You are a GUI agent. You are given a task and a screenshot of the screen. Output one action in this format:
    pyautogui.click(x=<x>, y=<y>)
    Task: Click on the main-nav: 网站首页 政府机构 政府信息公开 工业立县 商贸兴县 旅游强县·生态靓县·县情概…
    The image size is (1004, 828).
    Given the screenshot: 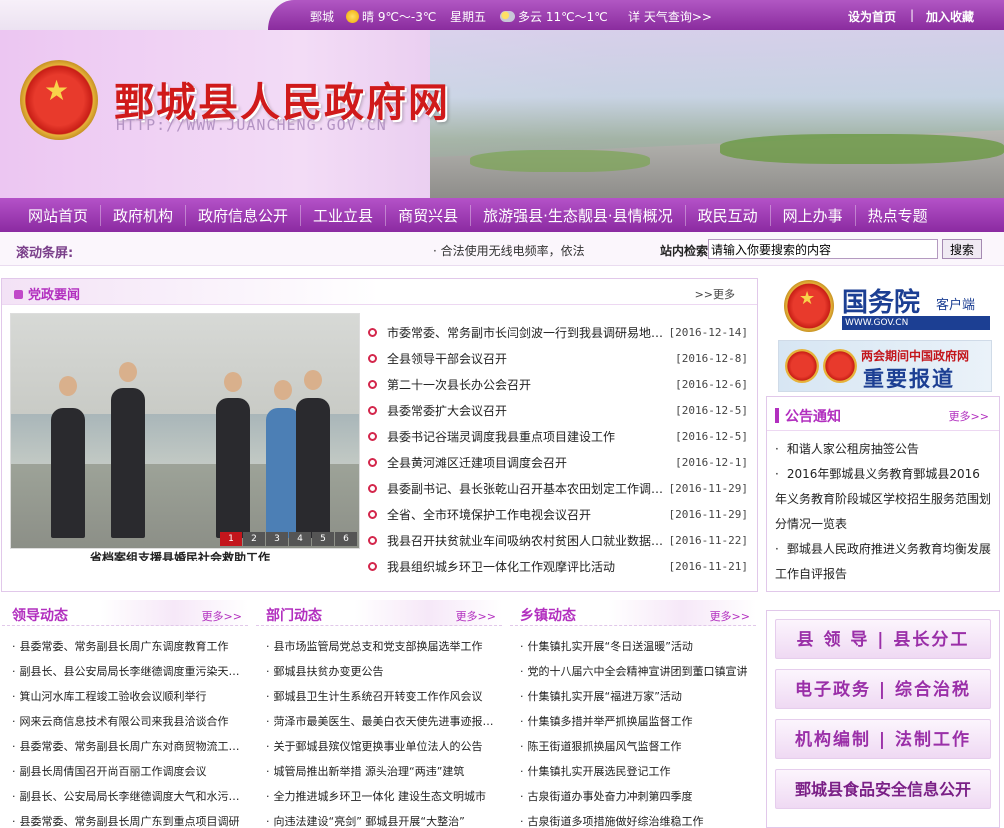 What is the action you would take?
    pyautogui.click(x=502, y=215)
    